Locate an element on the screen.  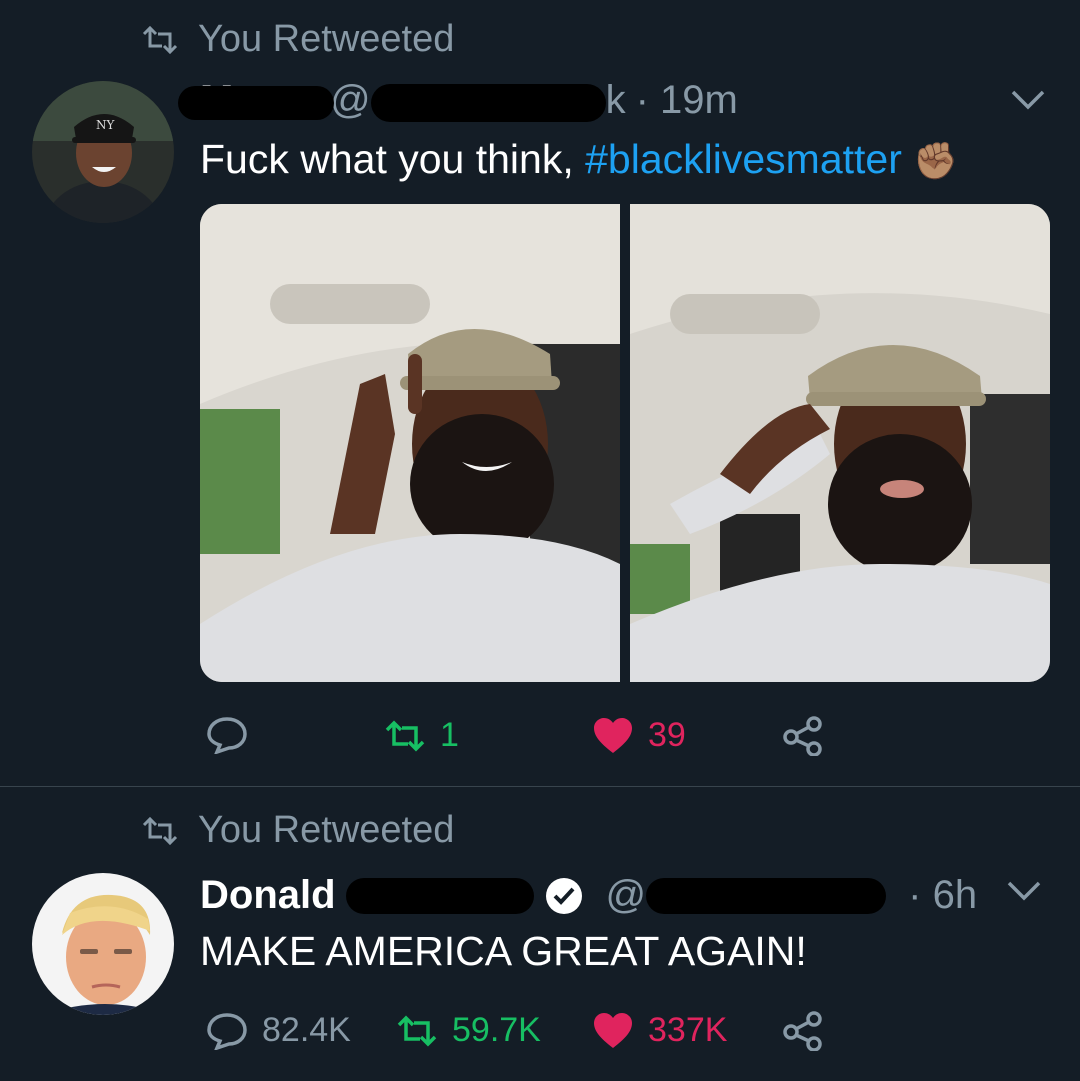
hashtag-link: #blacklivesmatter is located at coordinates (743, 159).